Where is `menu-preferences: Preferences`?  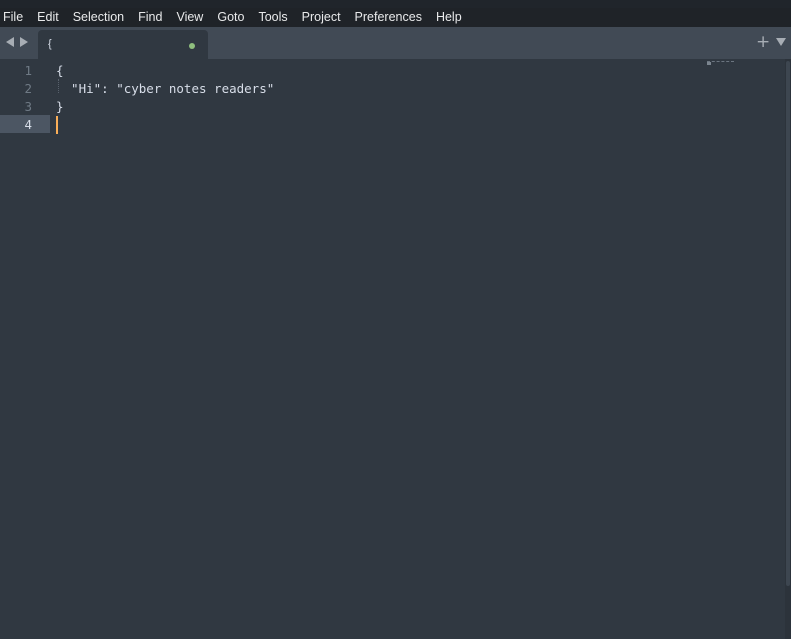
menu-preferences: Preferences is located at coordinates (388, 17).